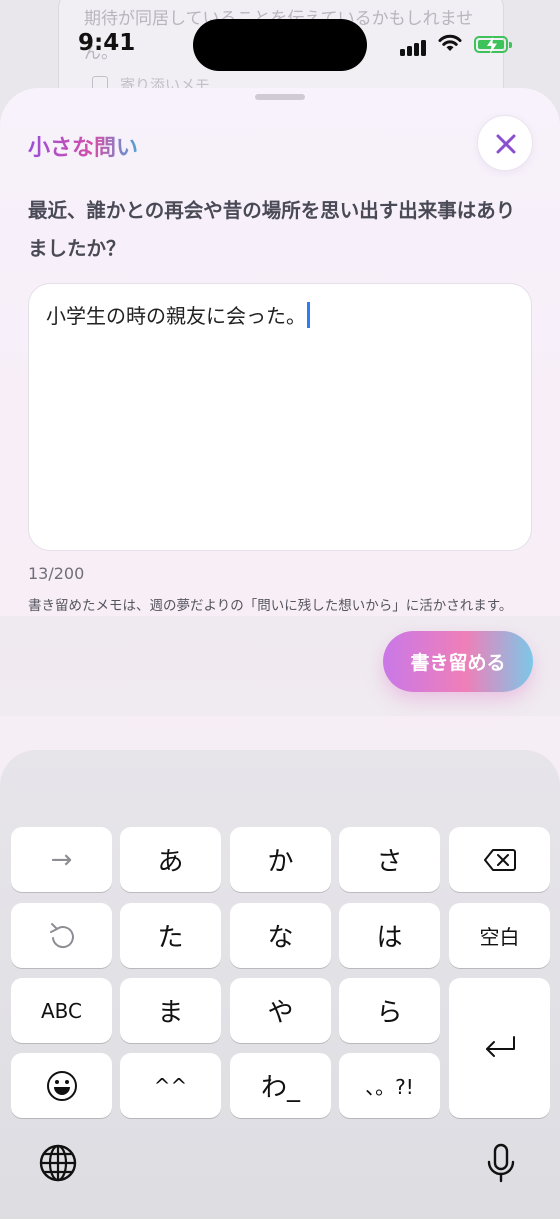 This screenshot has width=560, height=1219. I want to click on status-time: 9:41, so click(107, 43).